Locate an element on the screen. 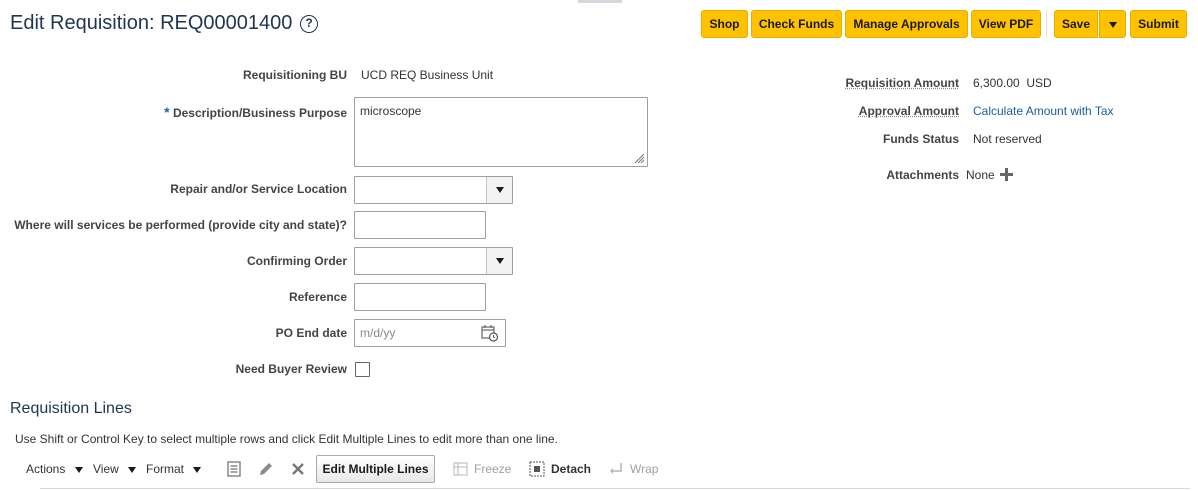  attachments-label: Attachments is located at coordinates (922, 175).